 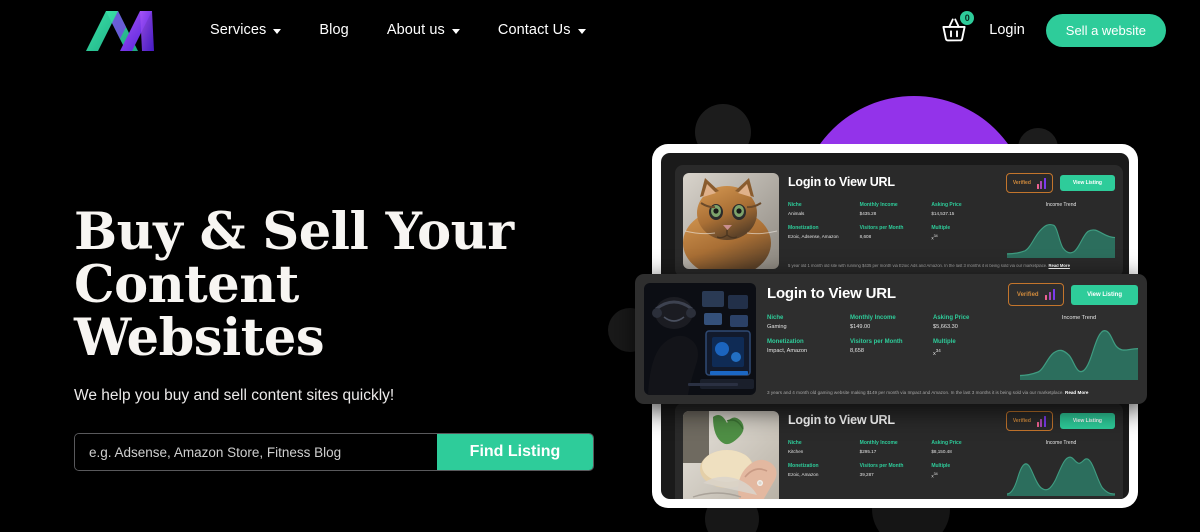 What do you see at coordinates (941, 451) in the screenshot?
I see `stat-value: $8,150.48` at bounding box center [941, 451].